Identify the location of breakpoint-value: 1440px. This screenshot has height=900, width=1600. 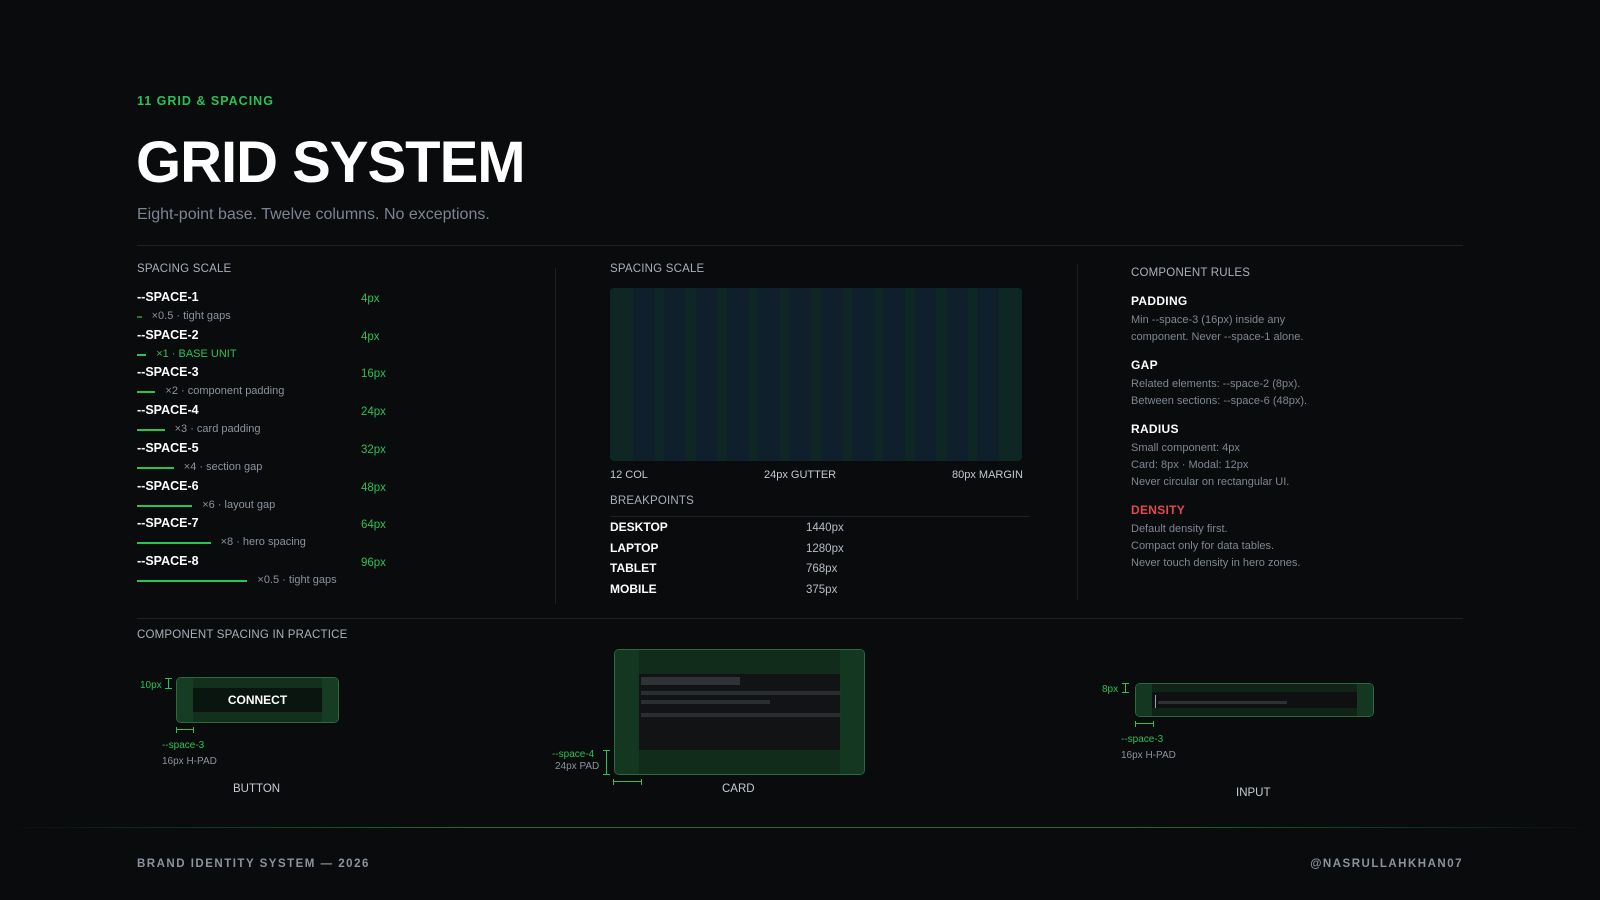
(825, 528).